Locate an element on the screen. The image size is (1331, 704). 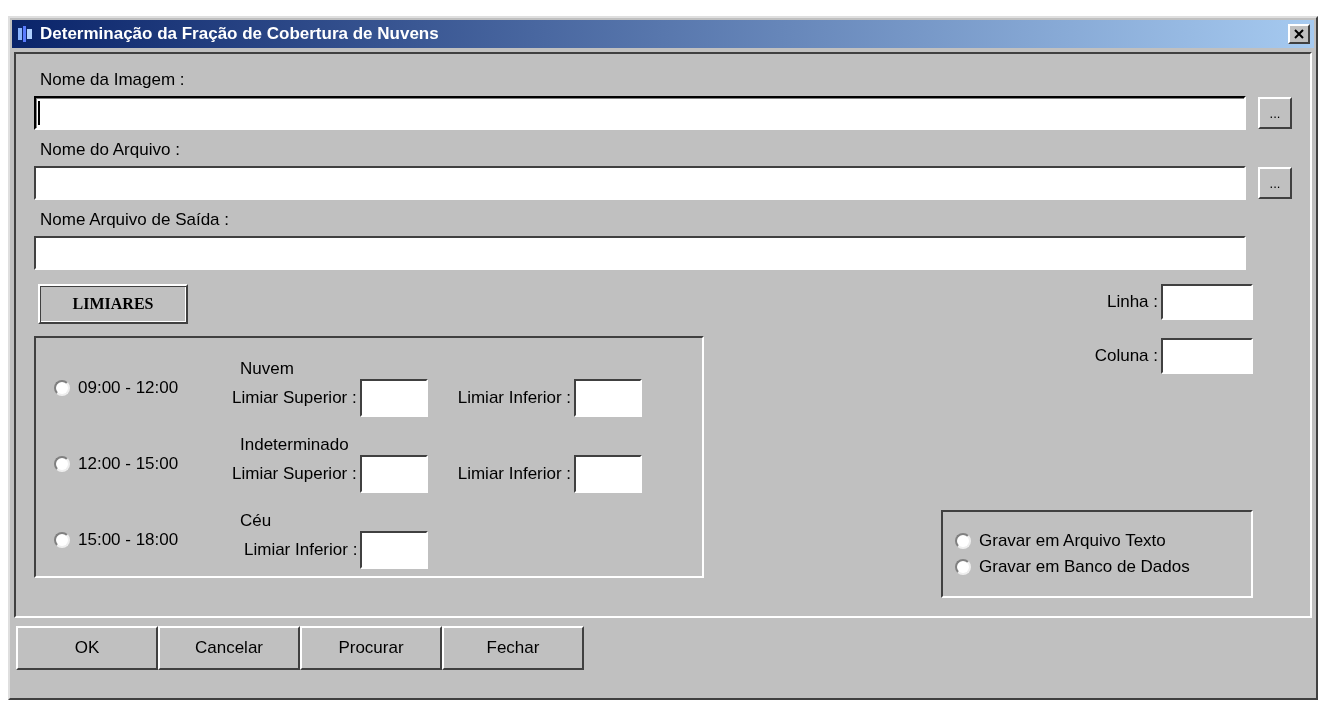
close-icon is located at coordinates (1299, 34).